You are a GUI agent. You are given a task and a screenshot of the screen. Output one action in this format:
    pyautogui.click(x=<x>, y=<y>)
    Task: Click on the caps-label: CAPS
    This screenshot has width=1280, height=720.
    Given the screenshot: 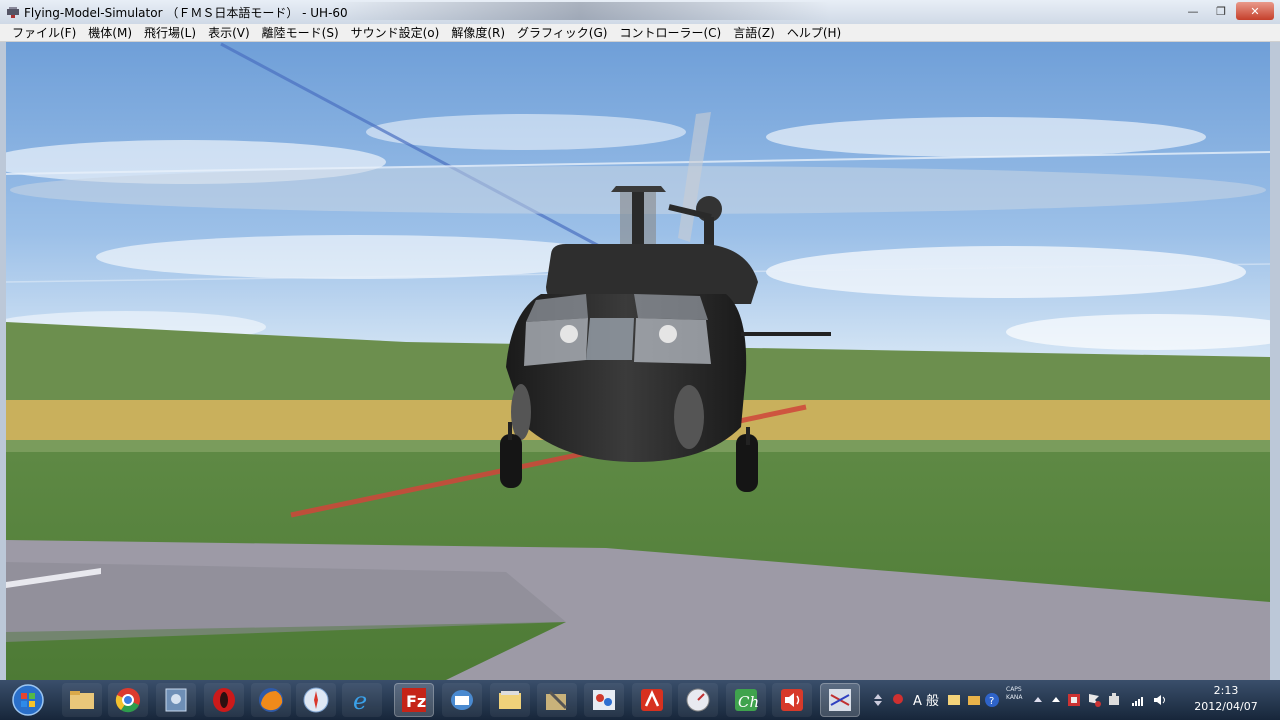 What is the action you would take?
    pyautogui.click(x=1014, y=689)
    